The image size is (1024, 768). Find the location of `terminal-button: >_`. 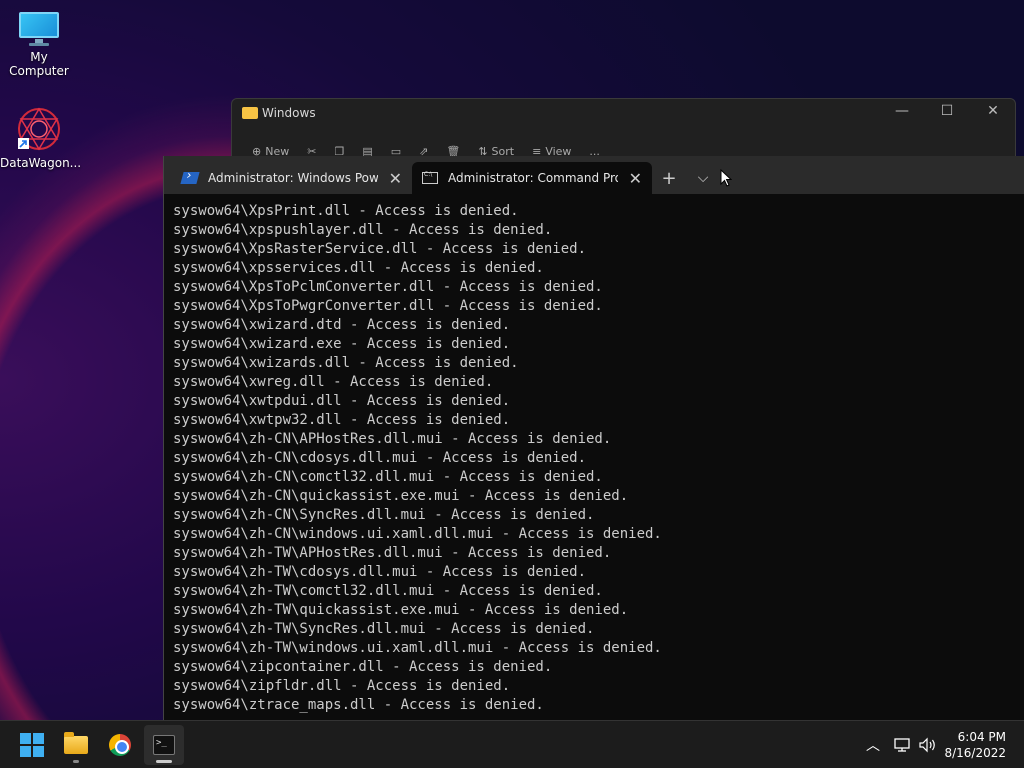

terminal-button: >_ is located at coordinates (164, 745).